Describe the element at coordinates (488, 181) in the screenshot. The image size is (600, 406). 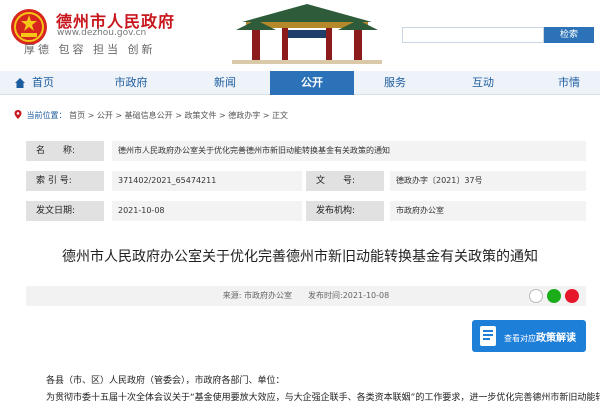
I see `doc-number-value: 德政办字〔2021〕37号` at that location.